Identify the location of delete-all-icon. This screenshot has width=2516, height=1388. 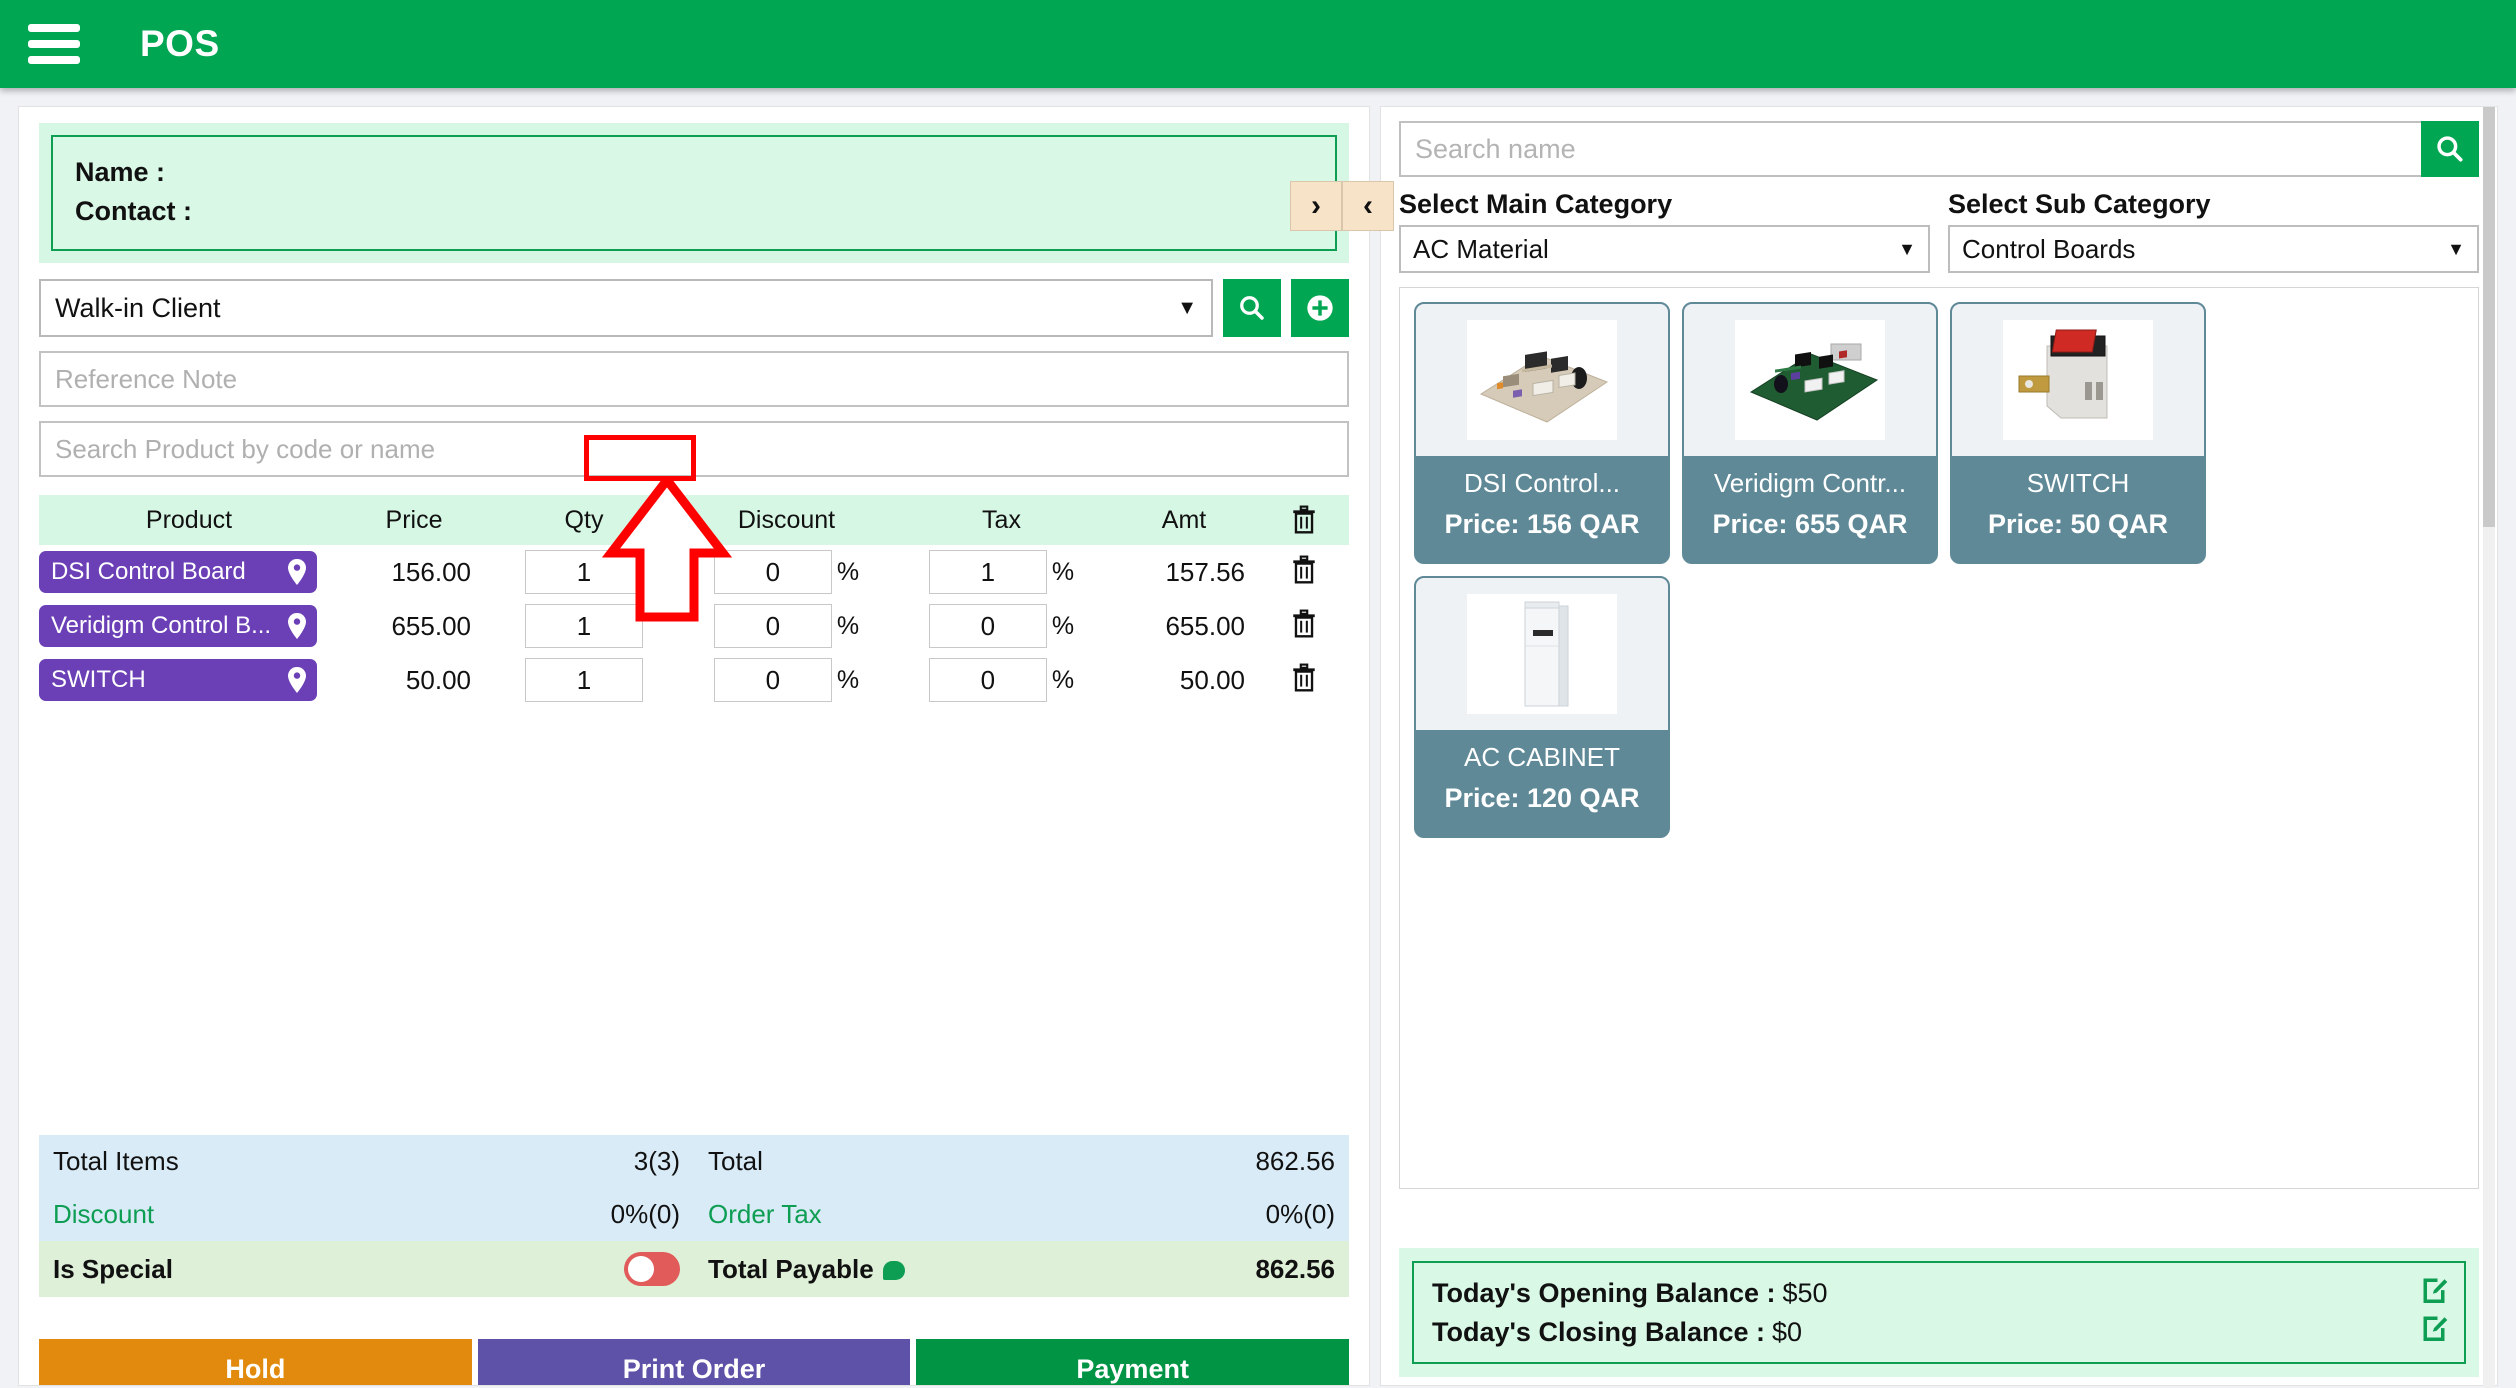
(1304, 520).